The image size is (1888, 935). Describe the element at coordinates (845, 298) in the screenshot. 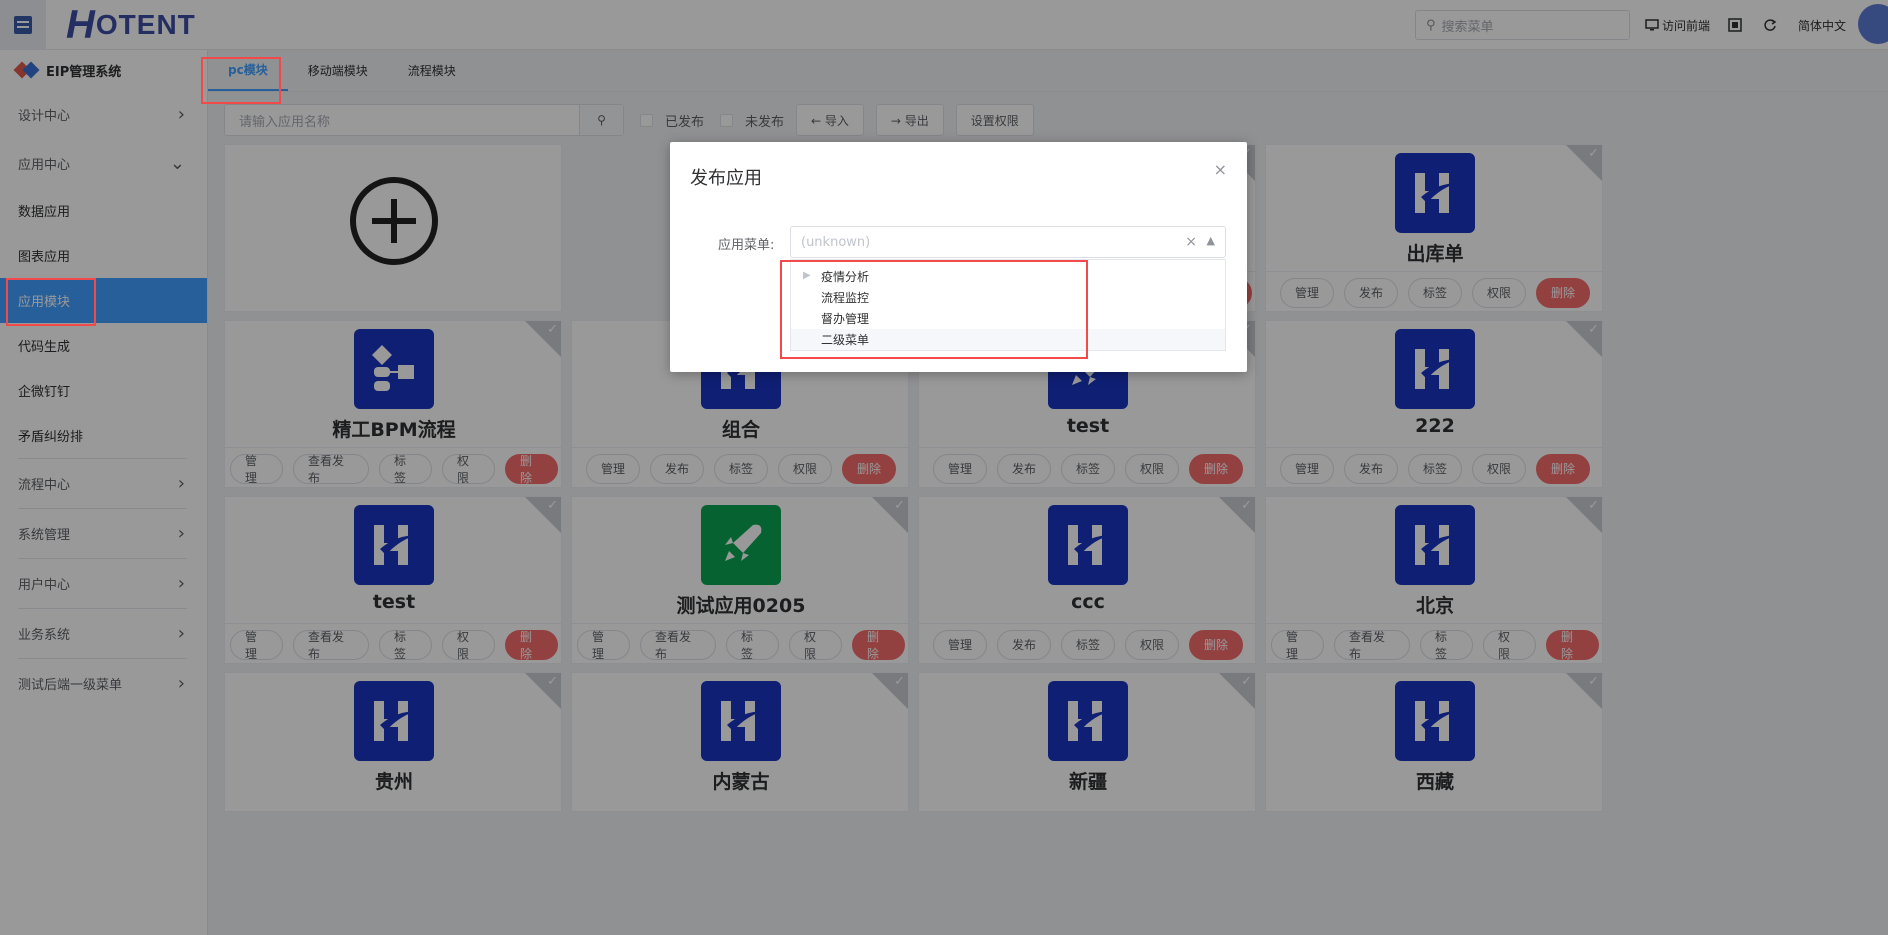

I see `tree-option-label: 流程监控` at that location.